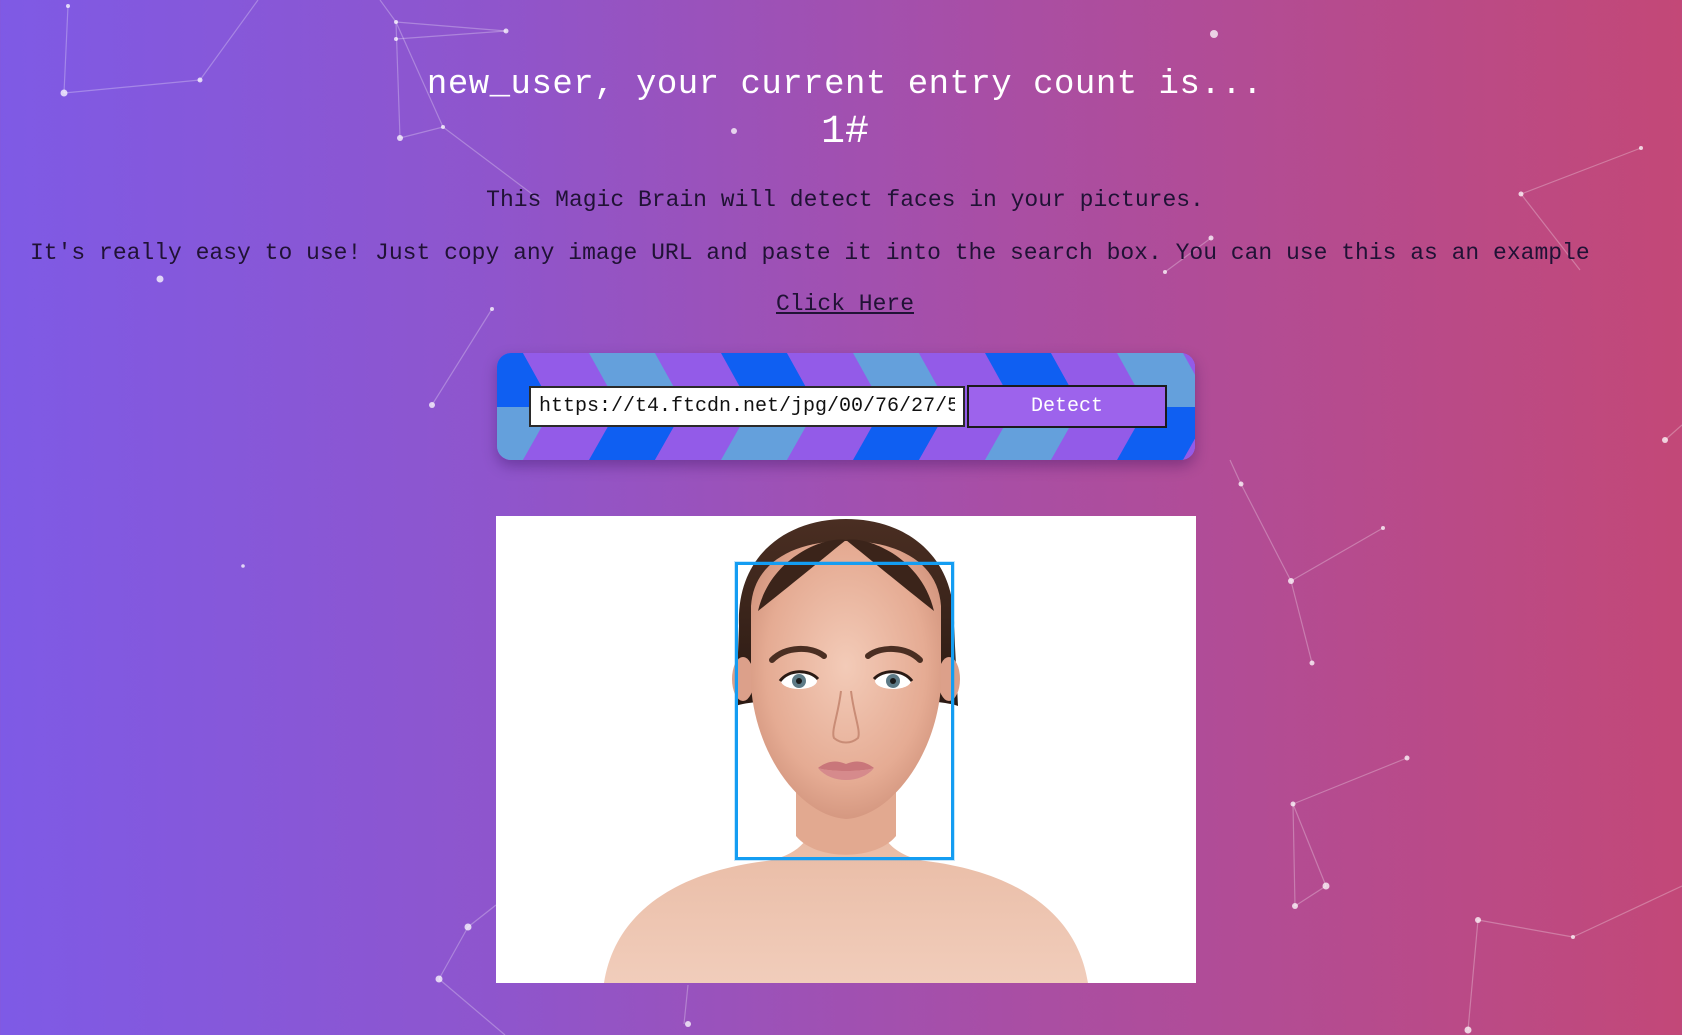 This screenshot has height=1035, width=1682. Describe the element at coordinates (844, 711) in the screenshot. I see `face-bounding-box` at that location.